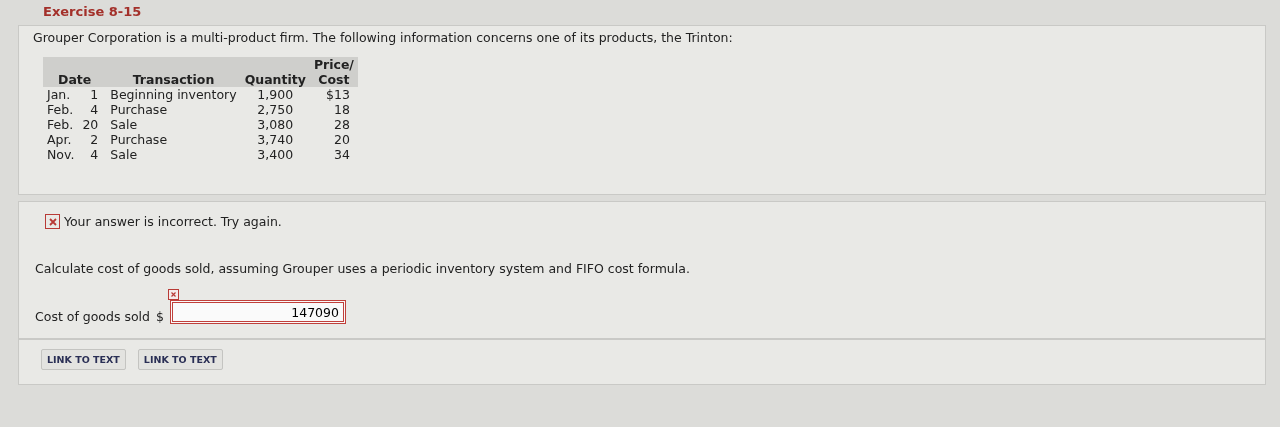 This screenshot has width=1280, height=427. I want to click on table-cell-text: Apr., so click(59, 139).